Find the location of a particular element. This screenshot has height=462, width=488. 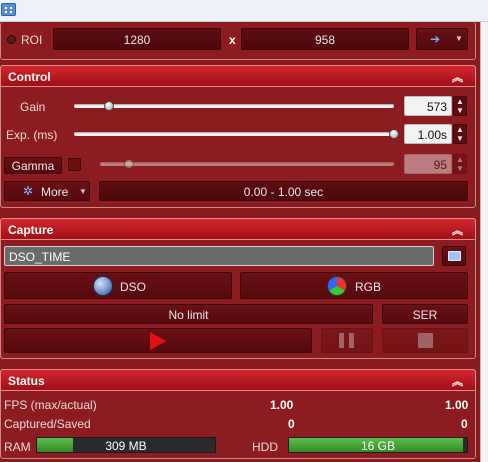

exposure-slider-handle is located at coordinates (394, 134).